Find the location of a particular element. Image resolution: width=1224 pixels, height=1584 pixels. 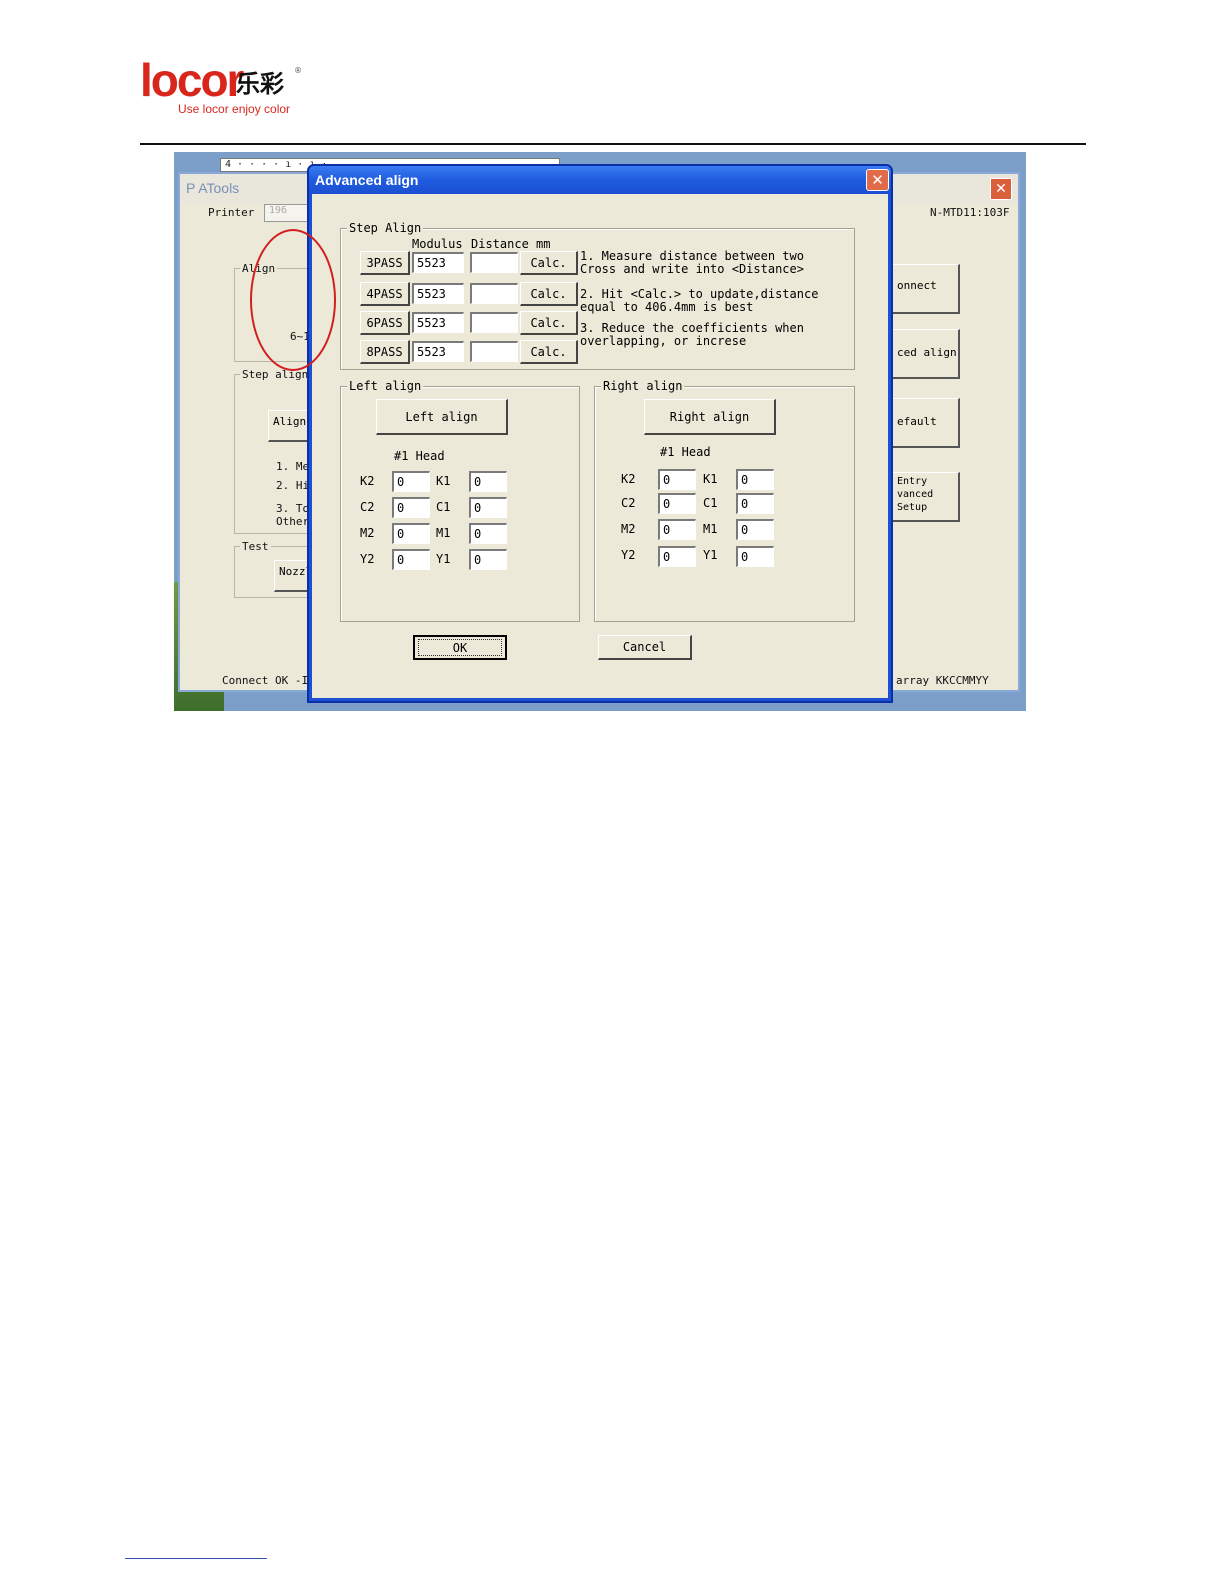

modulus-4pass-input is located at coordinates (438, 293).